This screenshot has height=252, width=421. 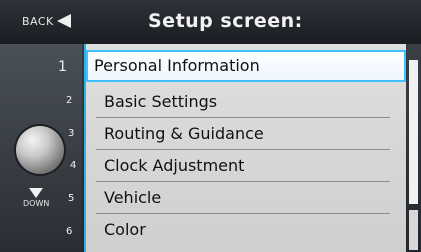 What do you see at coordinates (69, 100) in the screenshot?
I see `item-number-2: 2` at bounding box center [69, 100].